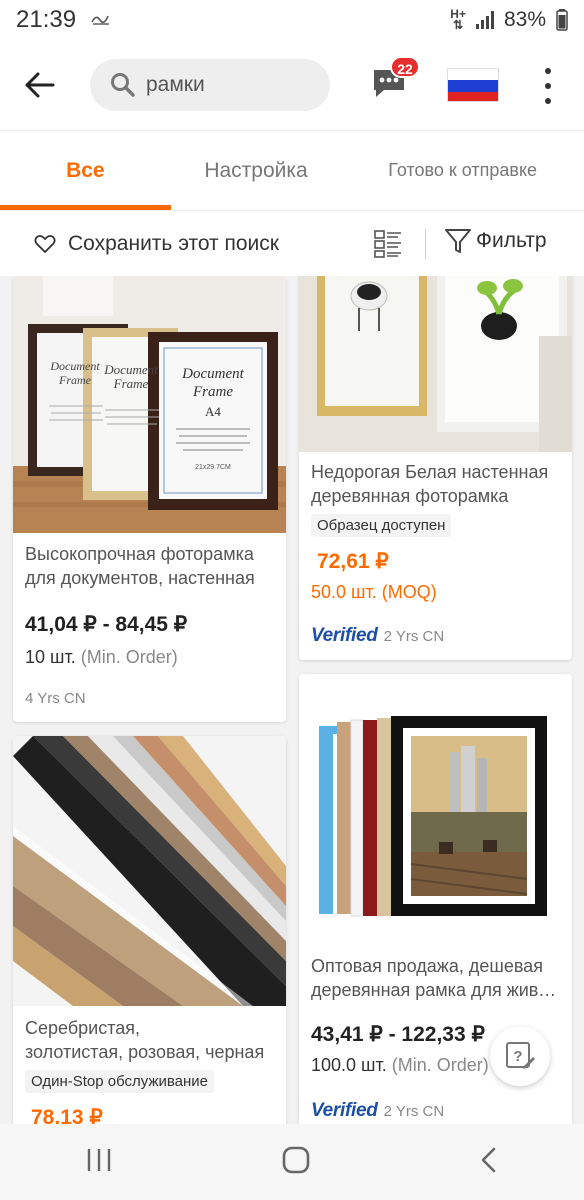  What do you see at coordinates (213, 467) in the screenshot?
I see `image-text-size: 21x29.7CM` at bounding box center [213, 467].